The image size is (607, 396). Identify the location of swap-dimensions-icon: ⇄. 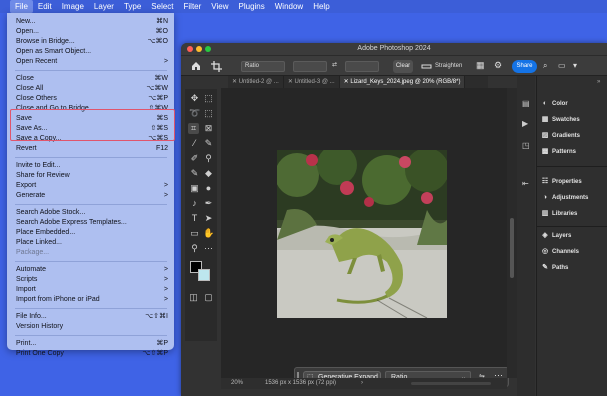
(334, 64).